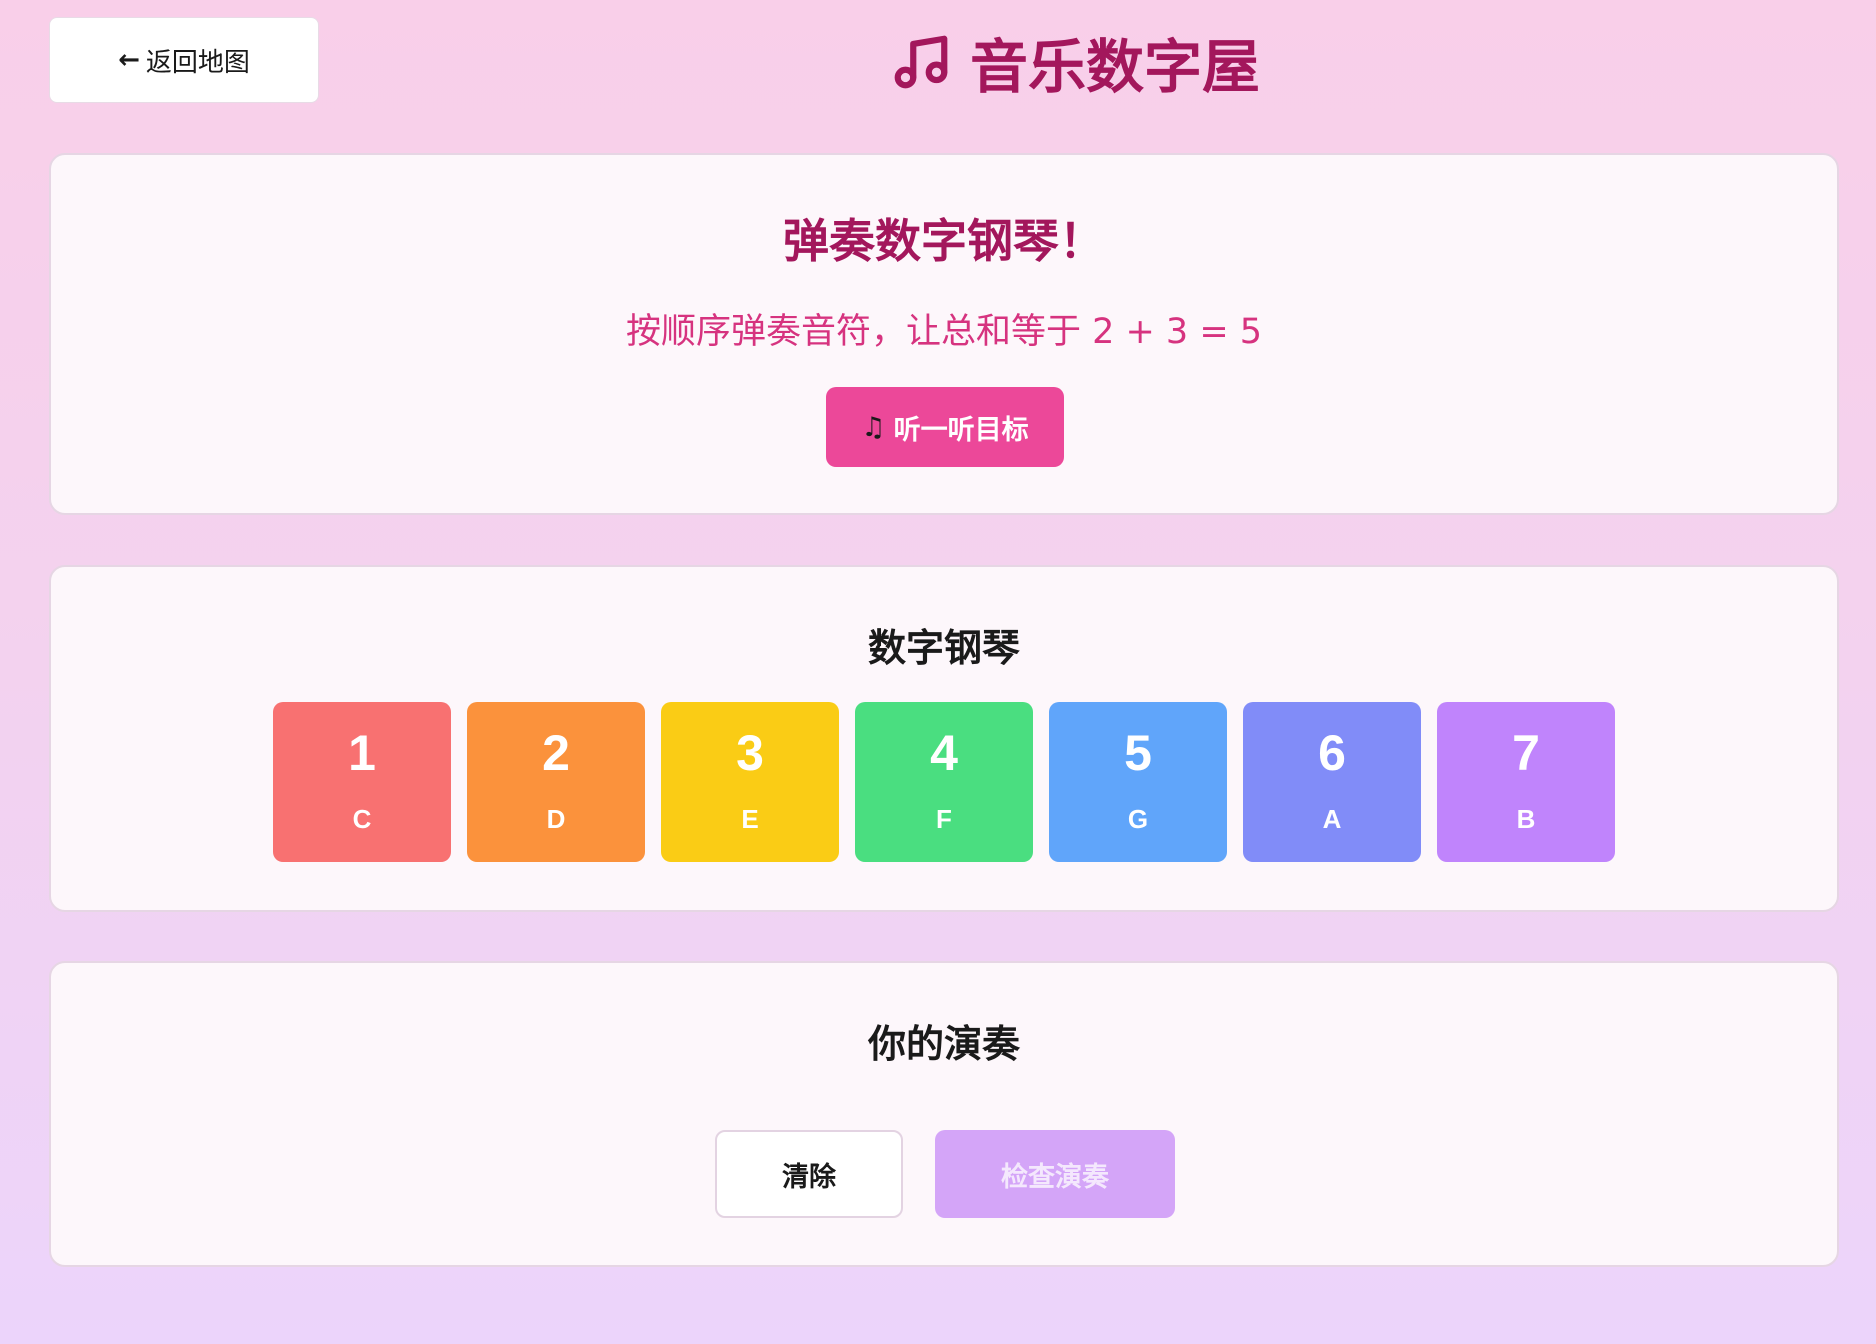 This screenshot has width=1876, height=1344. What do you see at coordinates (873, 427) in the screenshot?
I see `music-note-icon: ♫` at bounding box center [873, 427].